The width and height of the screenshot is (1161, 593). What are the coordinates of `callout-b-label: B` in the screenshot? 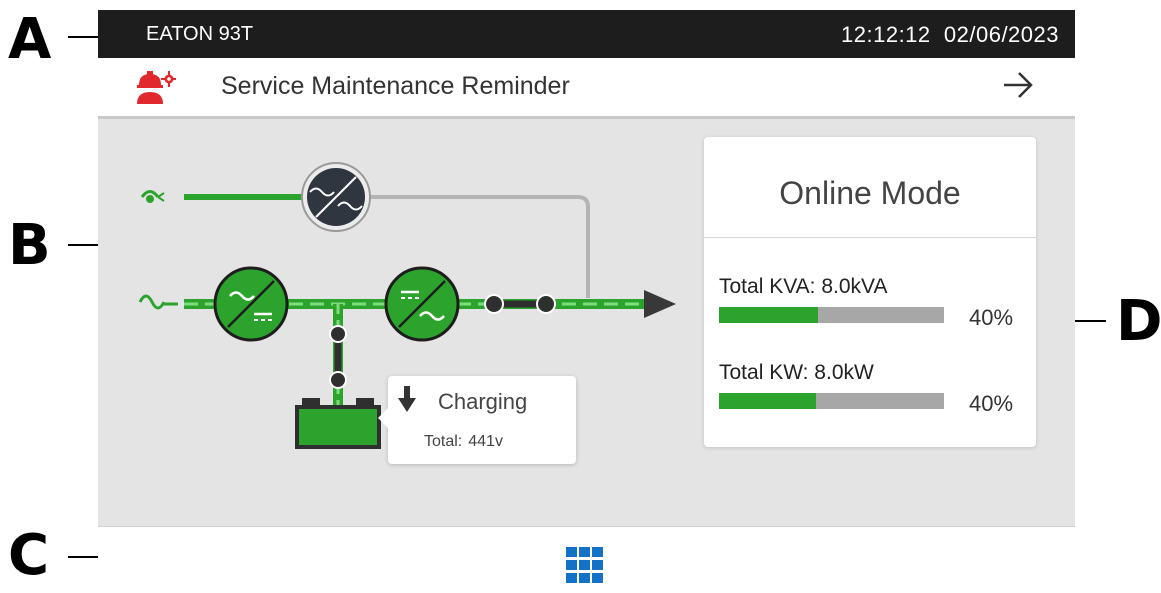 It's located at (29, 245).